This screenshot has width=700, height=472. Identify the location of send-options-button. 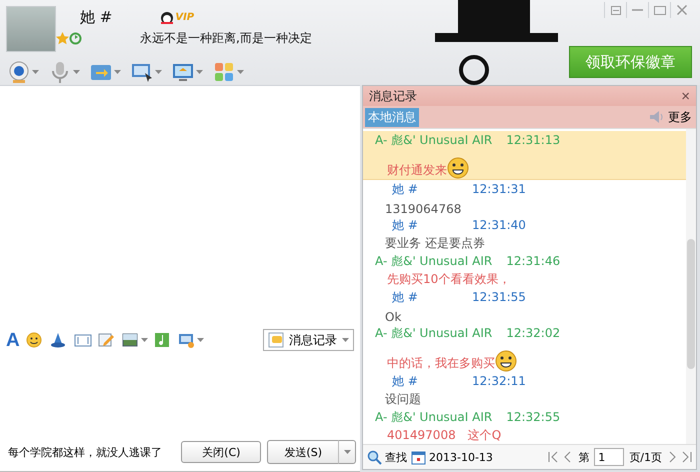
(347, 452).